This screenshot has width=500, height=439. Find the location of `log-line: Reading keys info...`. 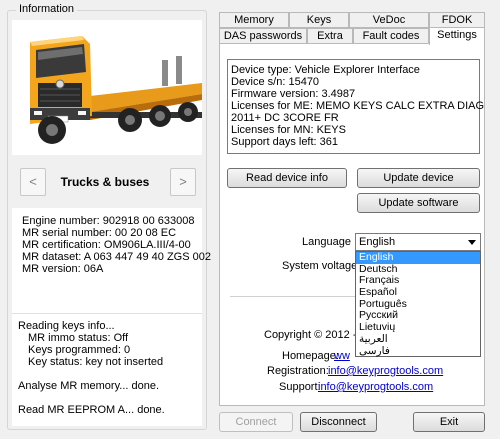

log-line: Reading keys info... is located at coordinates (66, 326).